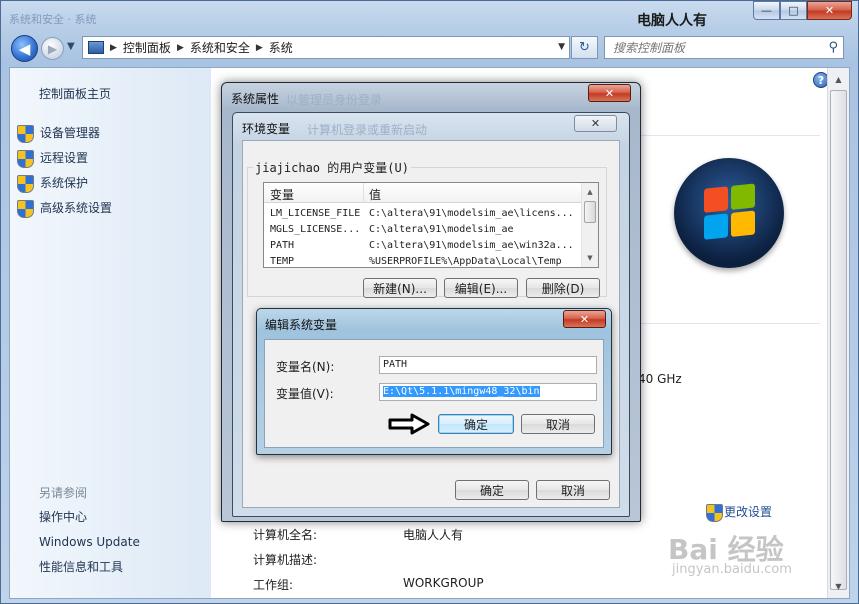  Describe the element at coordinates (266, 129) in the screenshot. I see `dialog-title: 环境变量` at that location.